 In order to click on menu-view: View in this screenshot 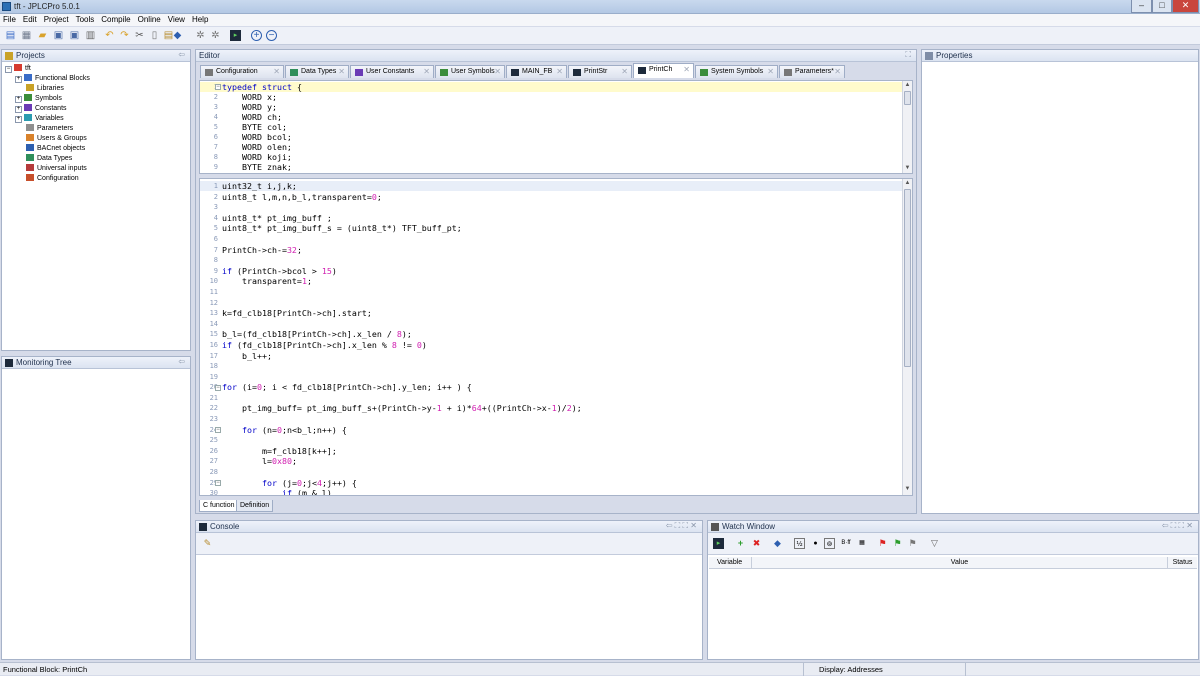, I will do `click(177, 19)`.